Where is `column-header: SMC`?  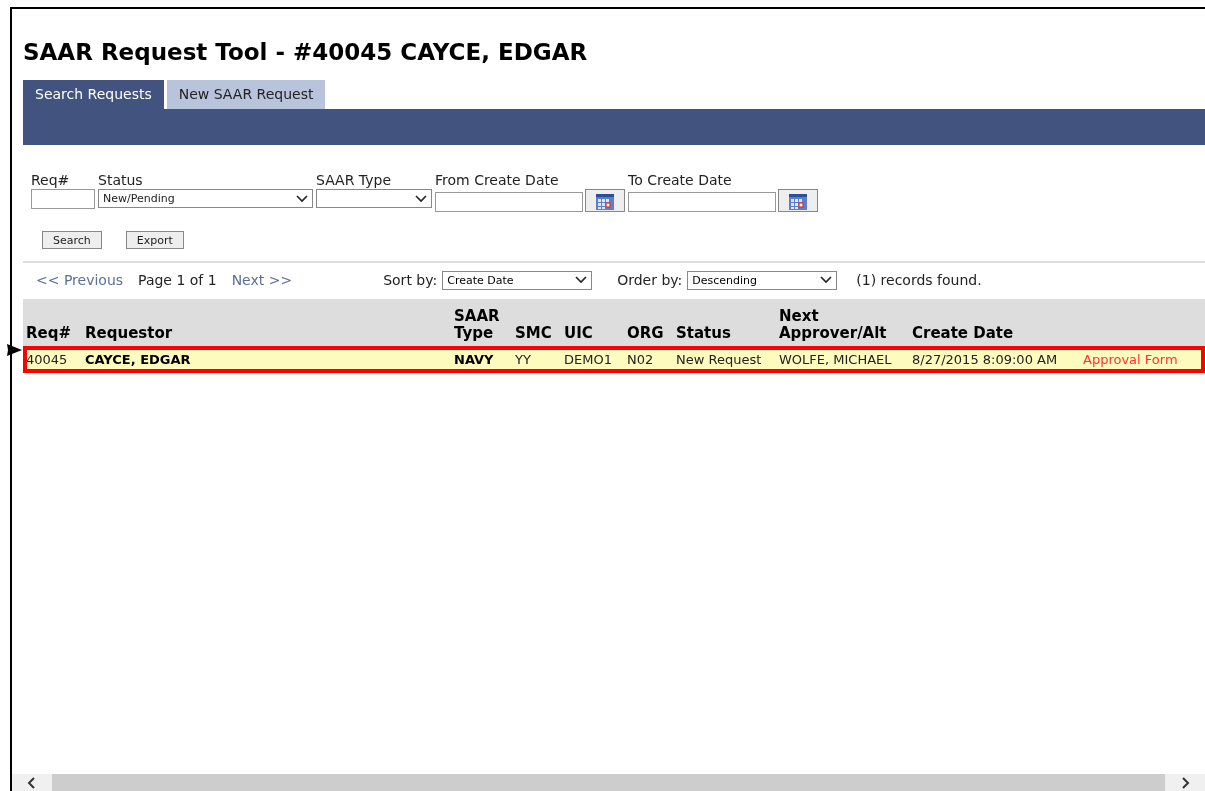
column-header: SMC is located at coordinates (536, 322).